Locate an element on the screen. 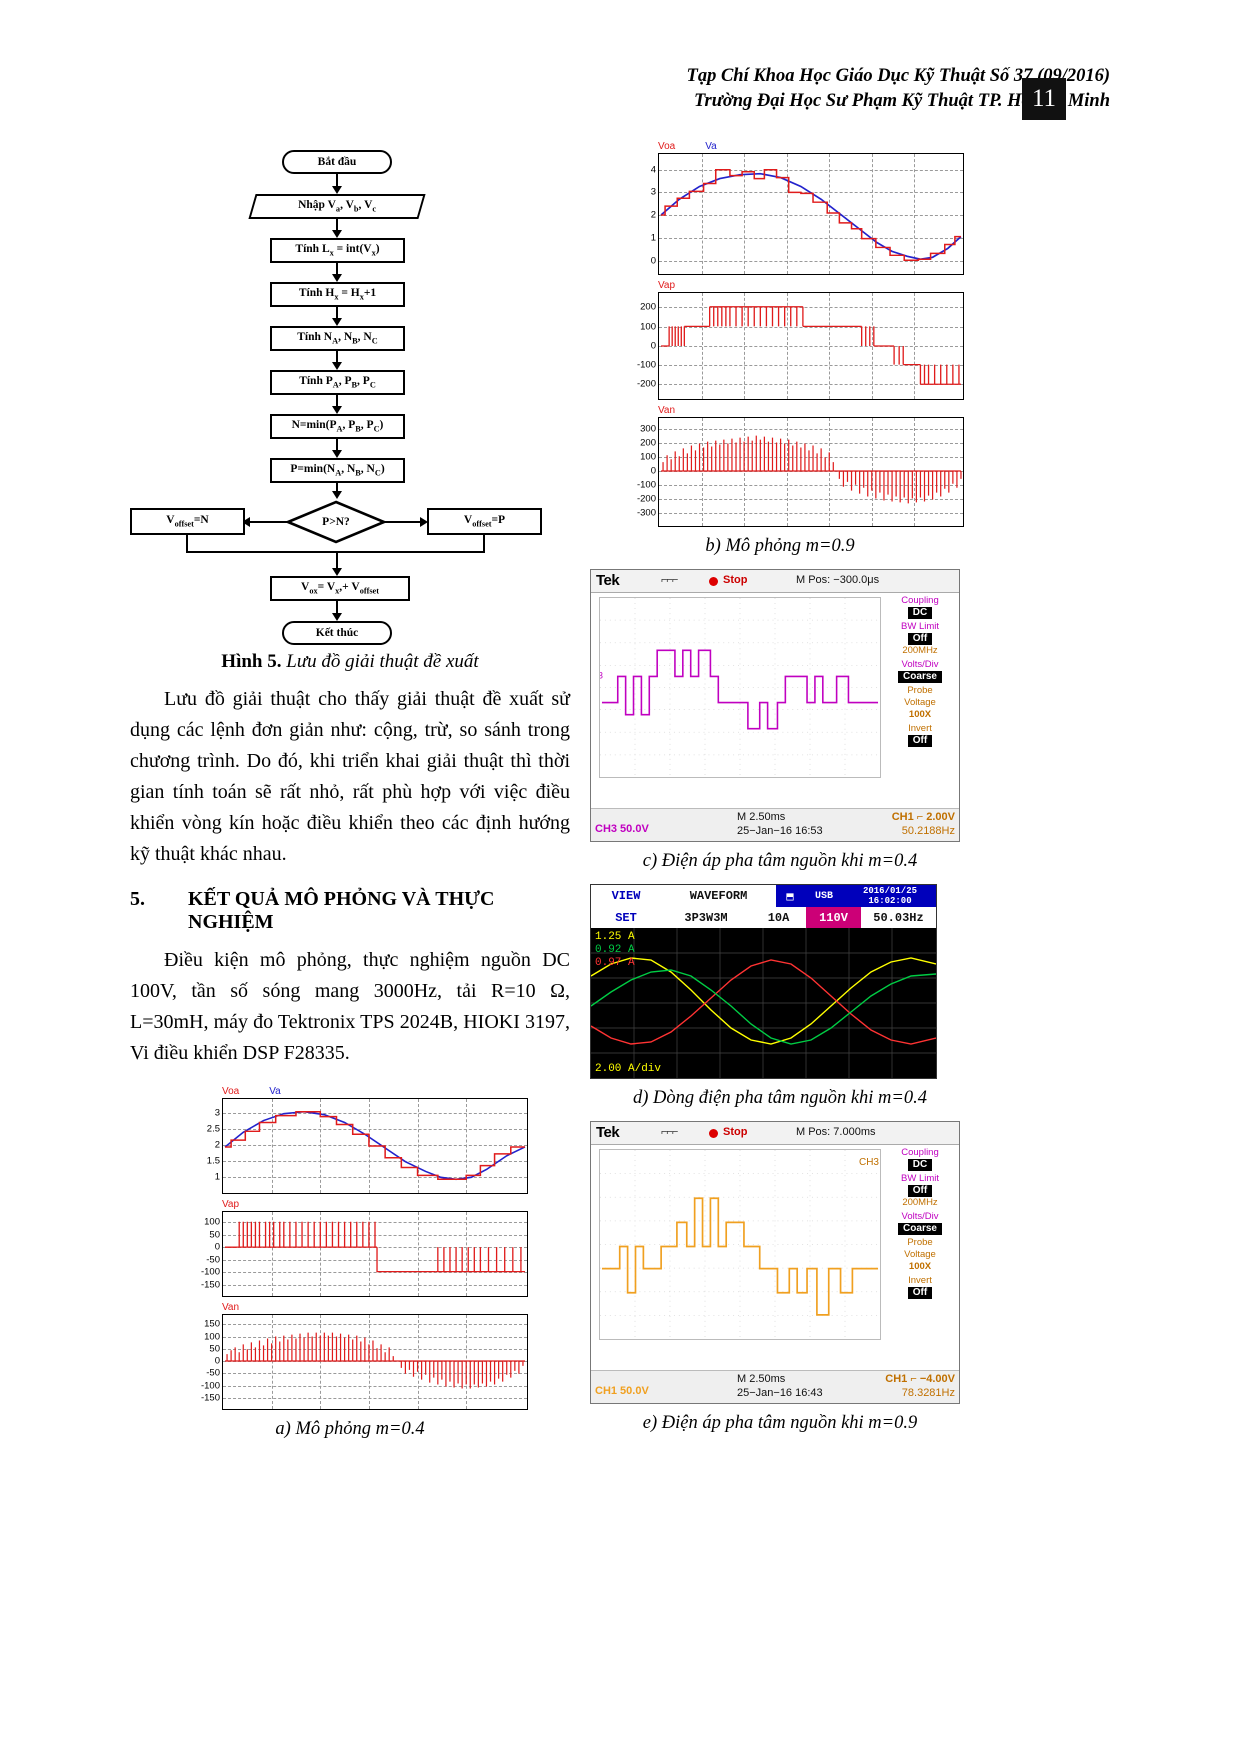  flow-node-voffset-p: Voffset=P is located at coordinates (484, 521).